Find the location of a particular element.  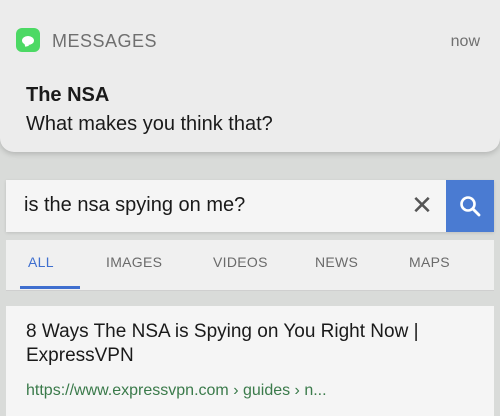

notification-sender: The NSA is located at coordinates (68, 95).